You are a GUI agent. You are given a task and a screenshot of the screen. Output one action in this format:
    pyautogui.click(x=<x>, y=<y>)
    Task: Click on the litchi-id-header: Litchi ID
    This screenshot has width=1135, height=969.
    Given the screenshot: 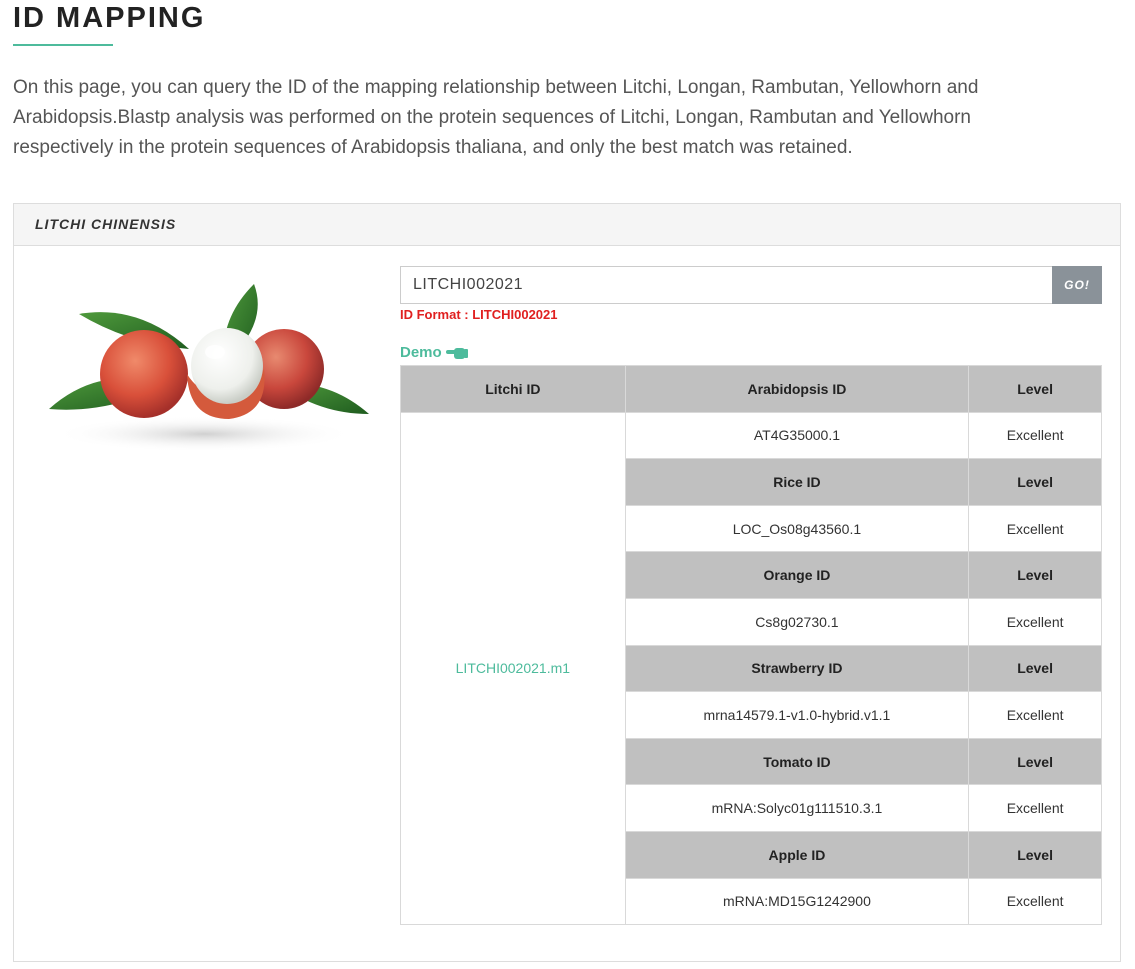 What is the action you would take?
    pyautogui.click(x=513, y=389)
    